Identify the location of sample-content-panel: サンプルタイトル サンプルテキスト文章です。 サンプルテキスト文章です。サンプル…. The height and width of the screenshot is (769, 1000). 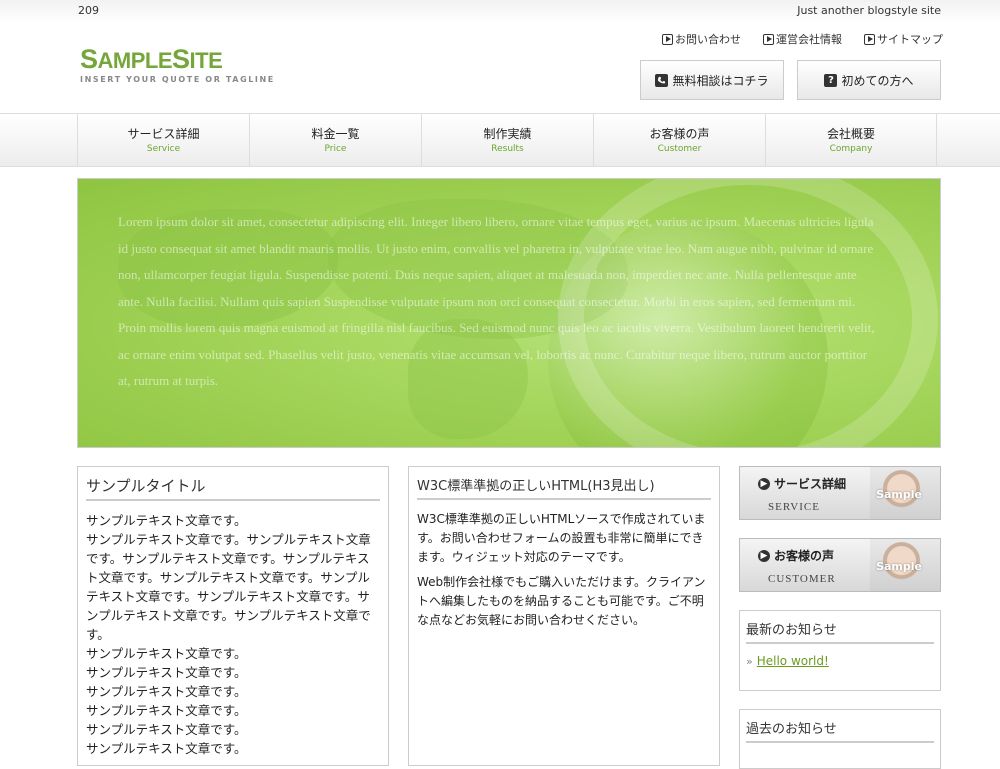
(233, 616).